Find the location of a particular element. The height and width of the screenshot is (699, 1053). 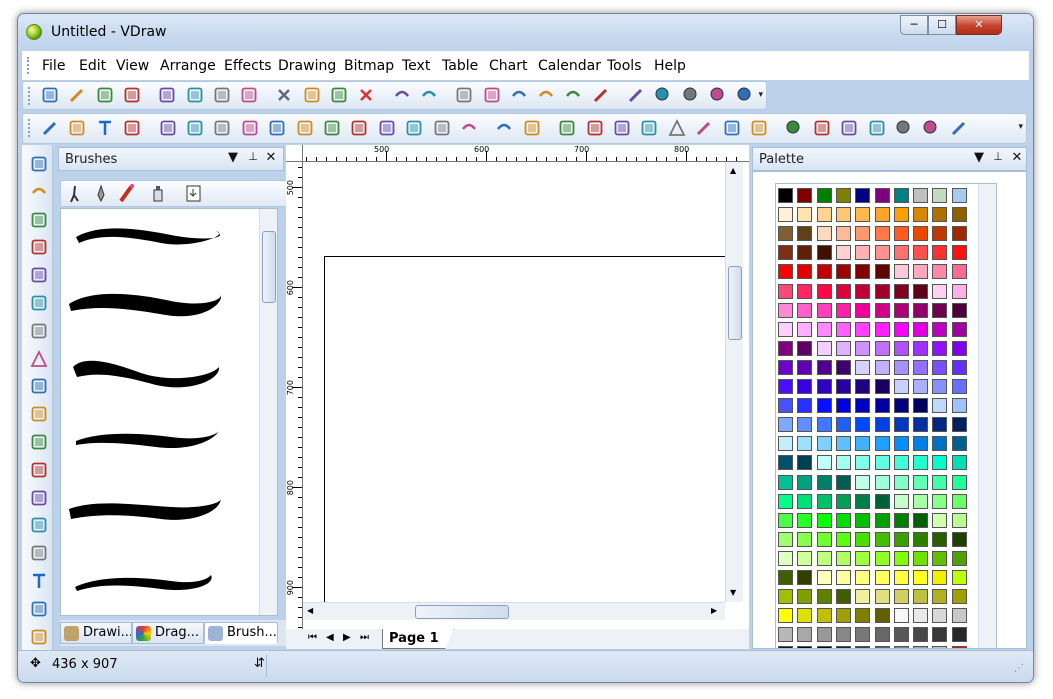

tree-icon is located at coordinates (677, 127).